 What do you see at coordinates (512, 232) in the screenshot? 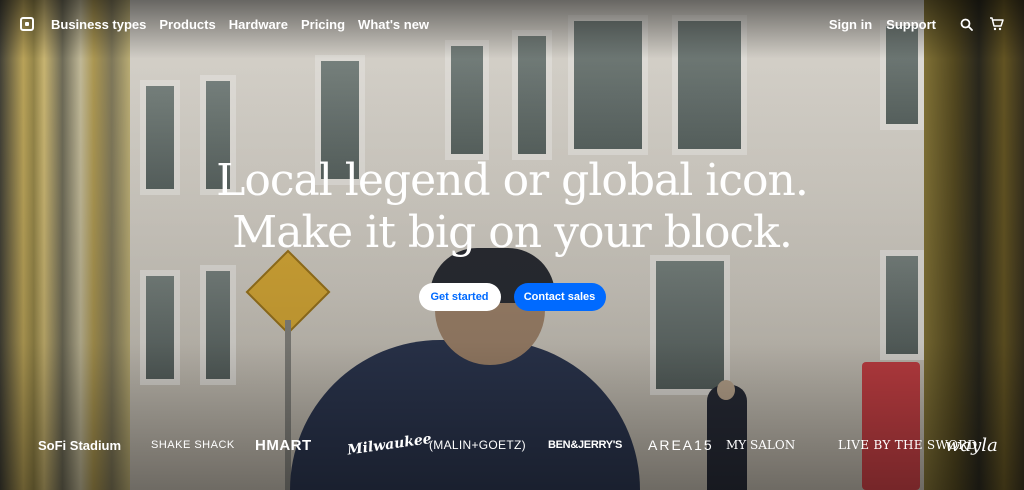
I see `headline-line-2: Make it big on your block.` at bounding box center [512, 232].